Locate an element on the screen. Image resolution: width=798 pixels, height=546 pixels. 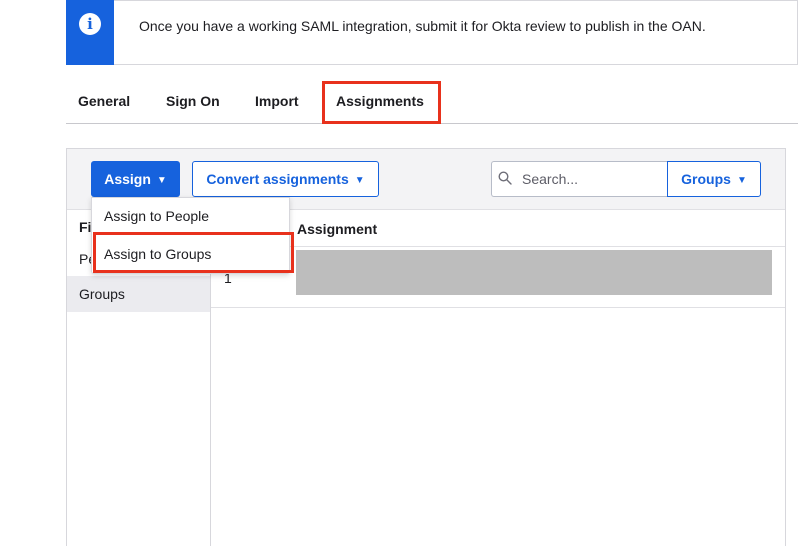
search-filter-label: Groups is located at coordinates (706, 179).